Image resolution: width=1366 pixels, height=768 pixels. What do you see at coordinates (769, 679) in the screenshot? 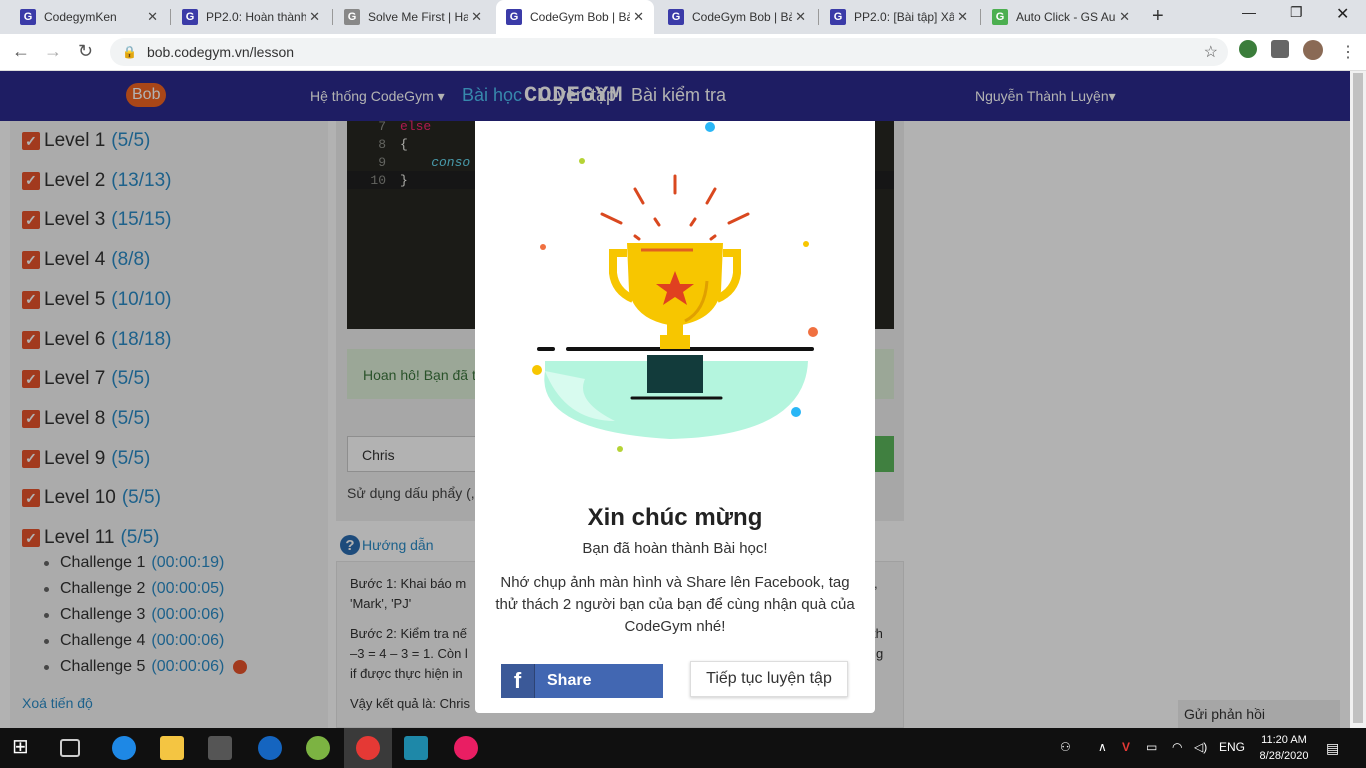
I see `continue-practice-button: Tiếp tục luyện tập` at bounding box center [769, 679].